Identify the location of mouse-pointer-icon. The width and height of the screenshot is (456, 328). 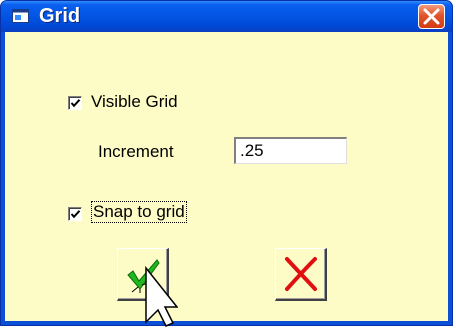
(161, 296).